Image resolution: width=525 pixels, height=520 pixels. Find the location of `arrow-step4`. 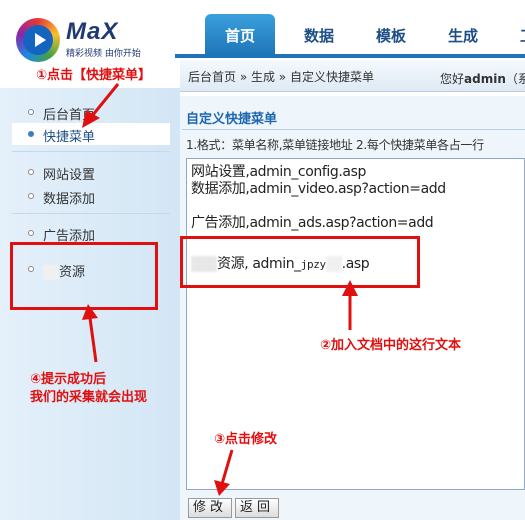

arrow-step4 is located at coordinates (93, 340).